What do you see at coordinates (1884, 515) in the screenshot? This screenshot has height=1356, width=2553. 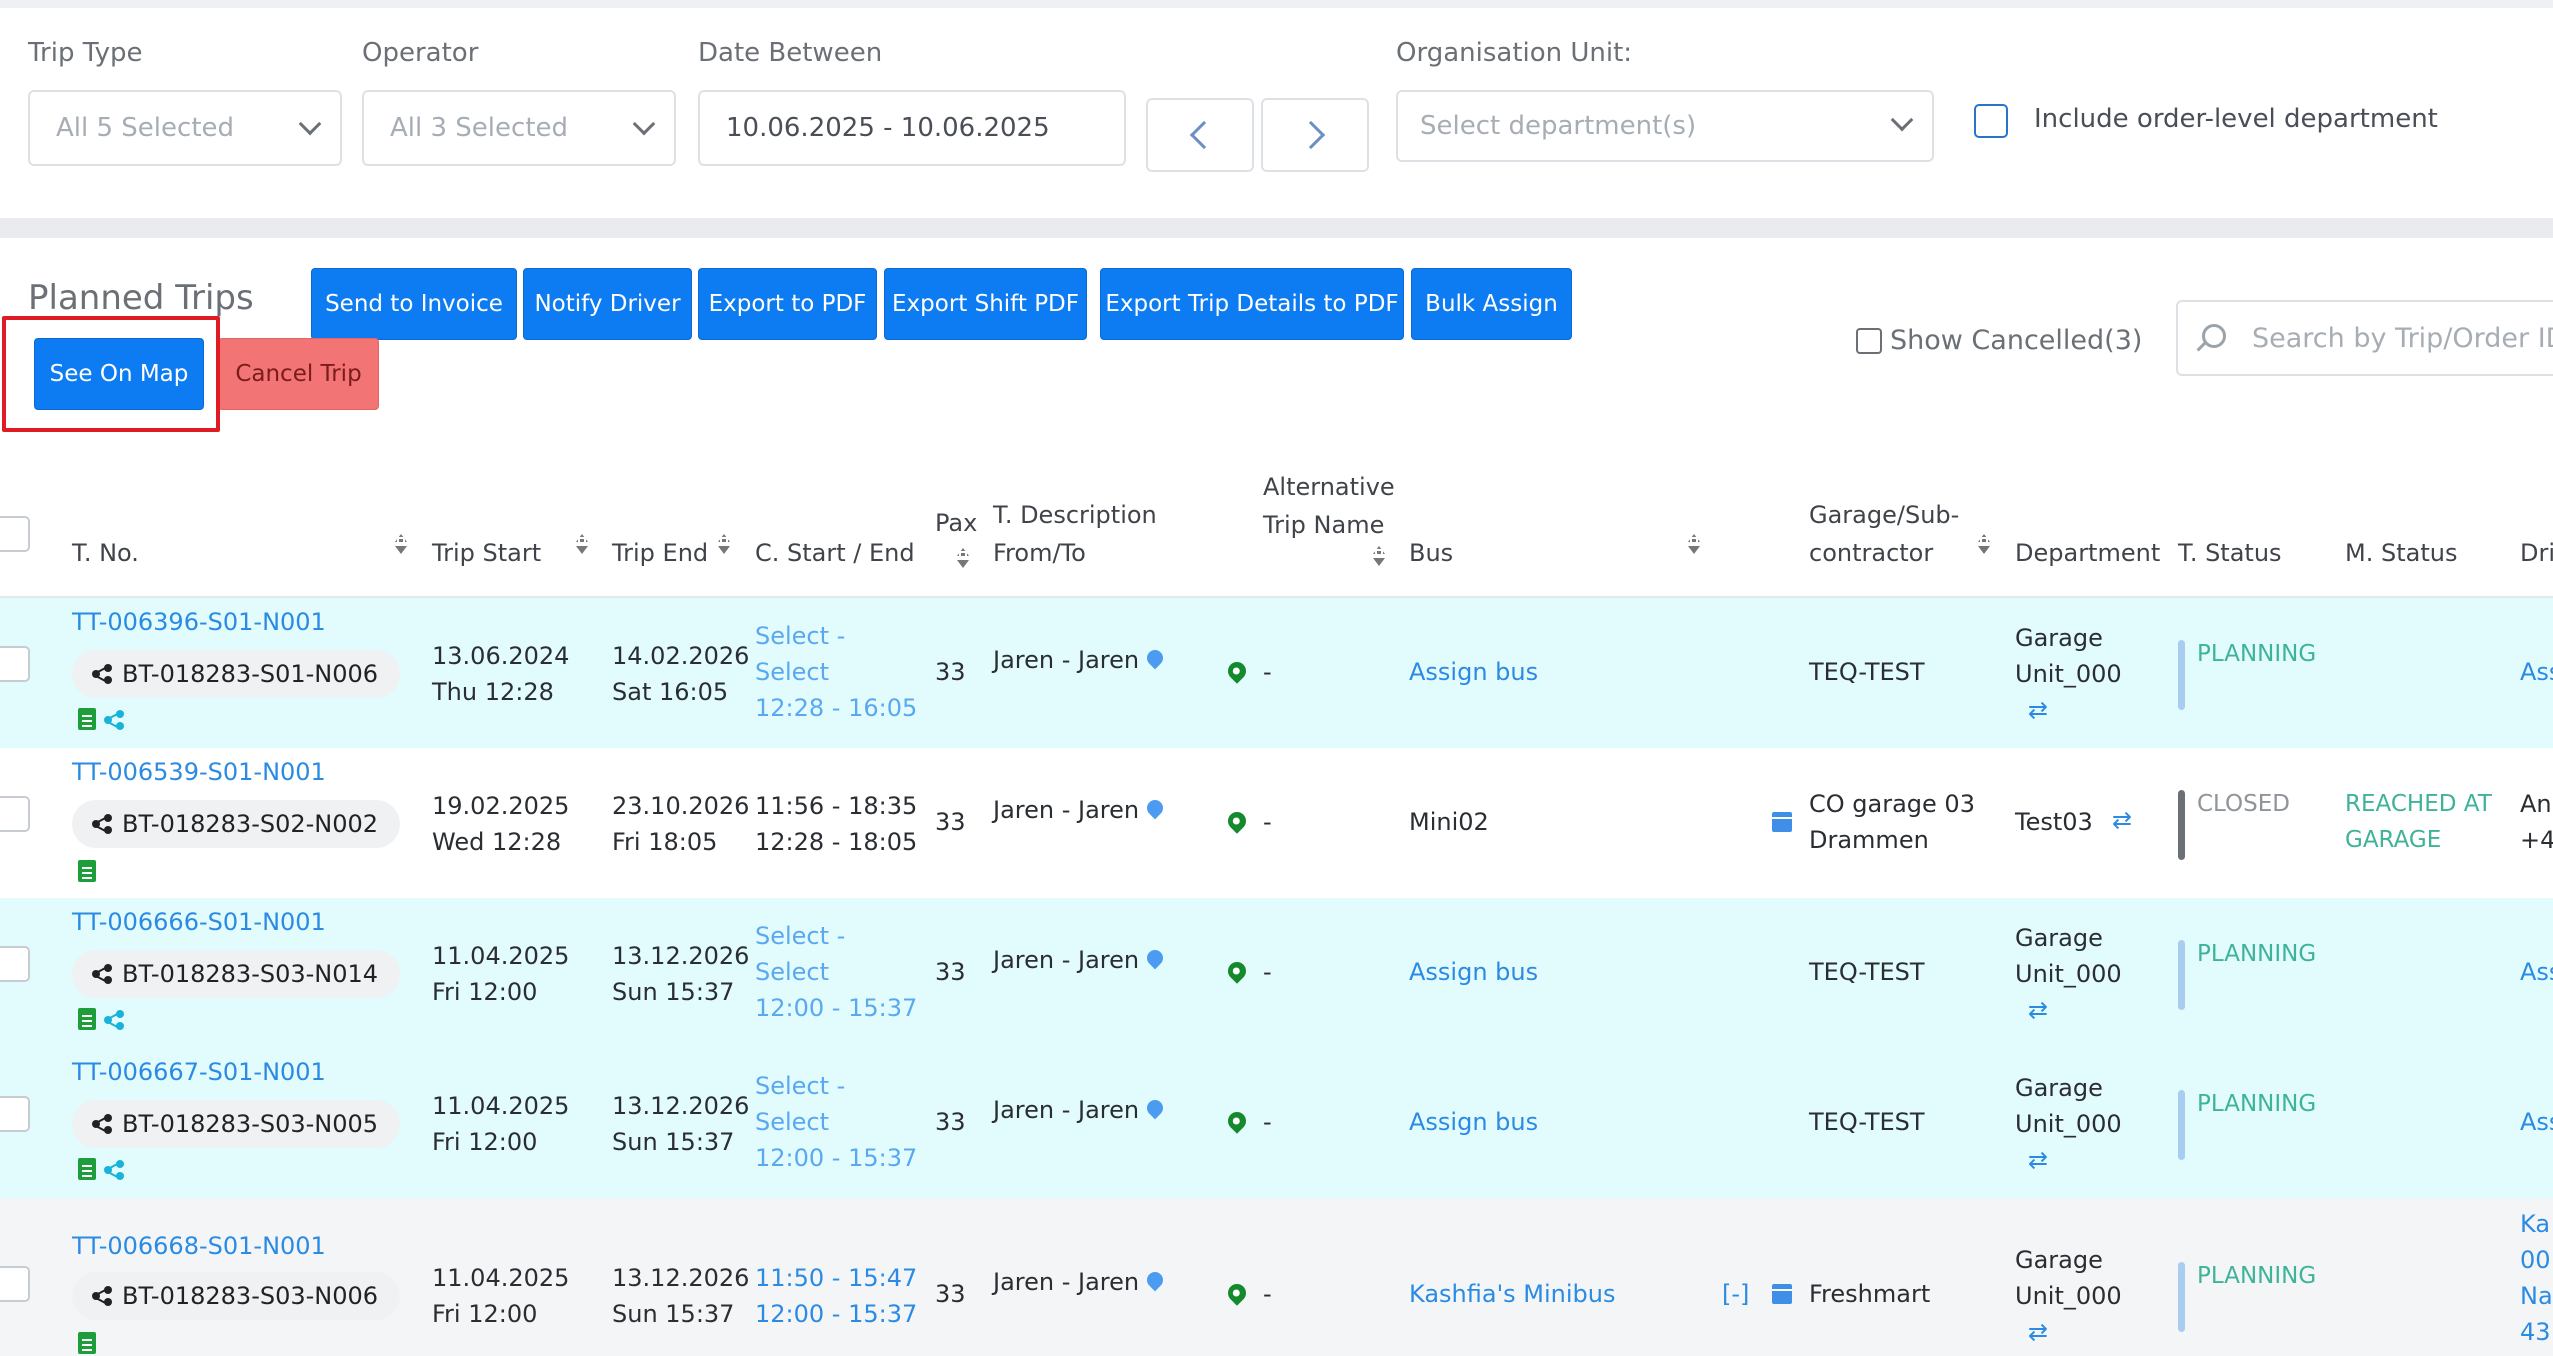 I see `col-garage-line1: Garage/Sub-` at bounding box center [1884, 515].